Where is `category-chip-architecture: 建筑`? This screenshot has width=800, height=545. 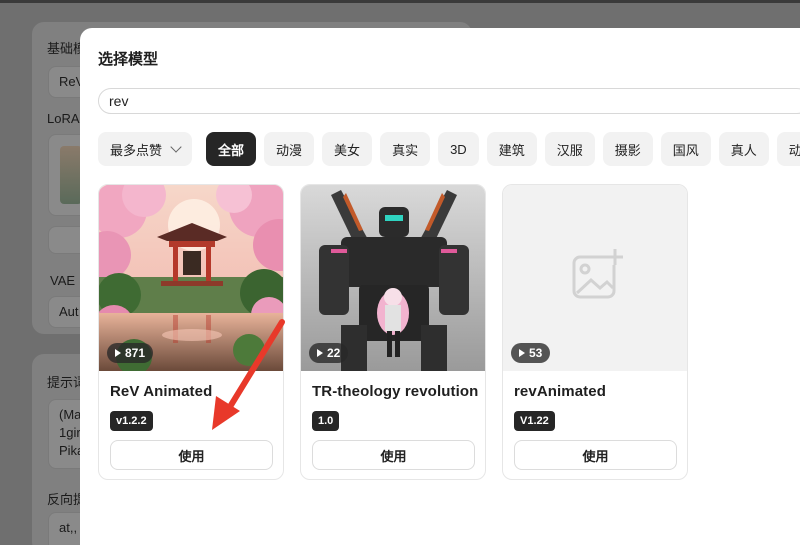
category-chip-architecture: 建筑 is located at coordinates (511, 149).